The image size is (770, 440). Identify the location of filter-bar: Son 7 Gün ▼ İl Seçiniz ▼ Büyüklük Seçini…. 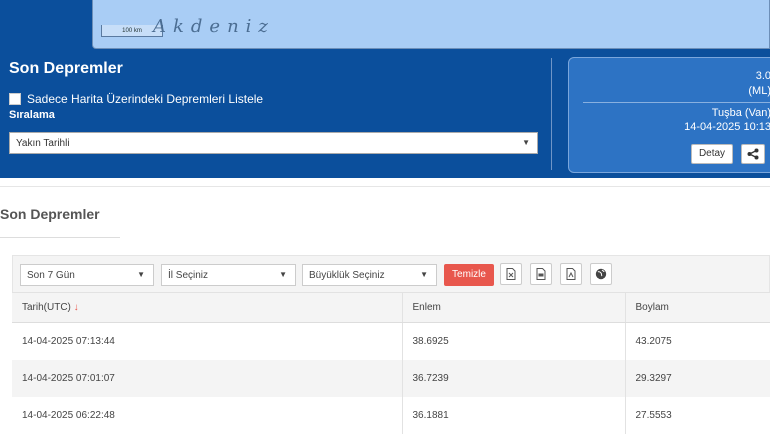
(391, 274).